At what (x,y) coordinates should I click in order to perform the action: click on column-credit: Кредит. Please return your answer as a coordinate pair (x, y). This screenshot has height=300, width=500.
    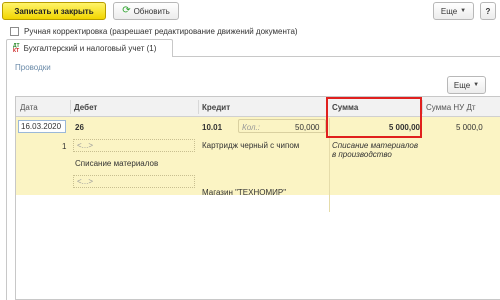
    Looking at the image, I should click on (262, 107).